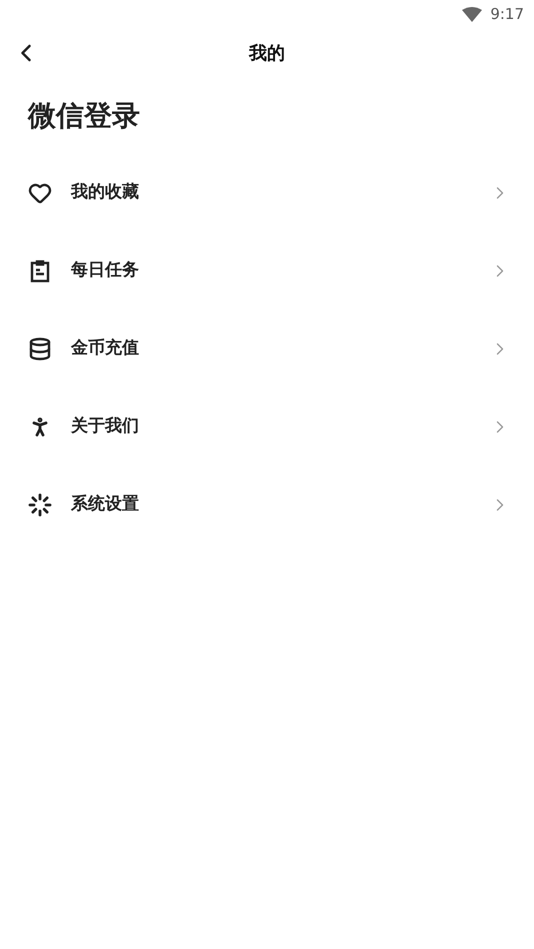 The width and height of the screenshot is (534, 949). What do you see at coordinates (105, 270) in the screenshot?
I see `menu-item-label: 每日任务` at bounding box center [105, 270].